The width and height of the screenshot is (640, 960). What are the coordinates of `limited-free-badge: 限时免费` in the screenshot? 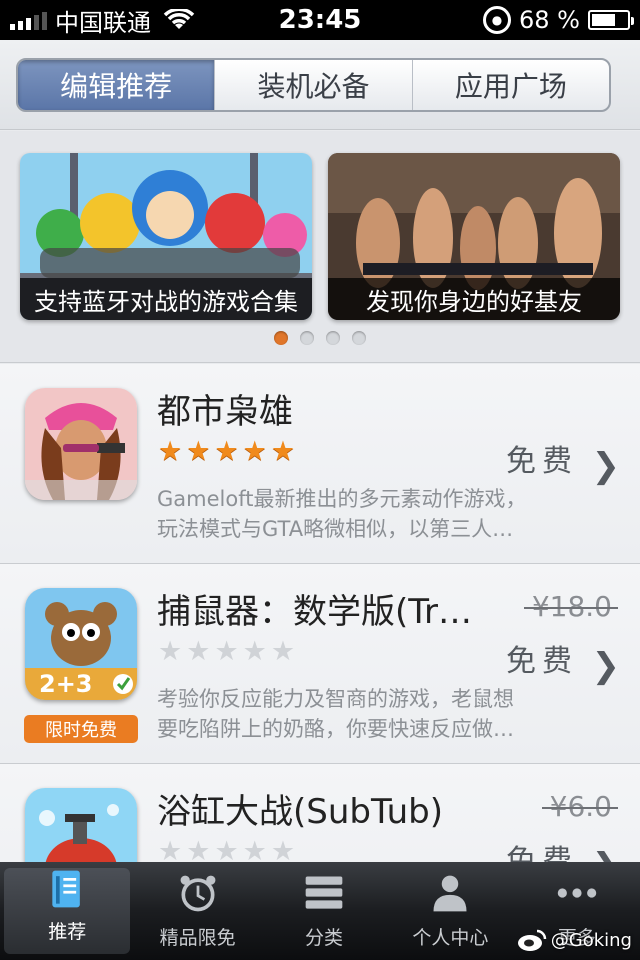 It's located at (81, 729).